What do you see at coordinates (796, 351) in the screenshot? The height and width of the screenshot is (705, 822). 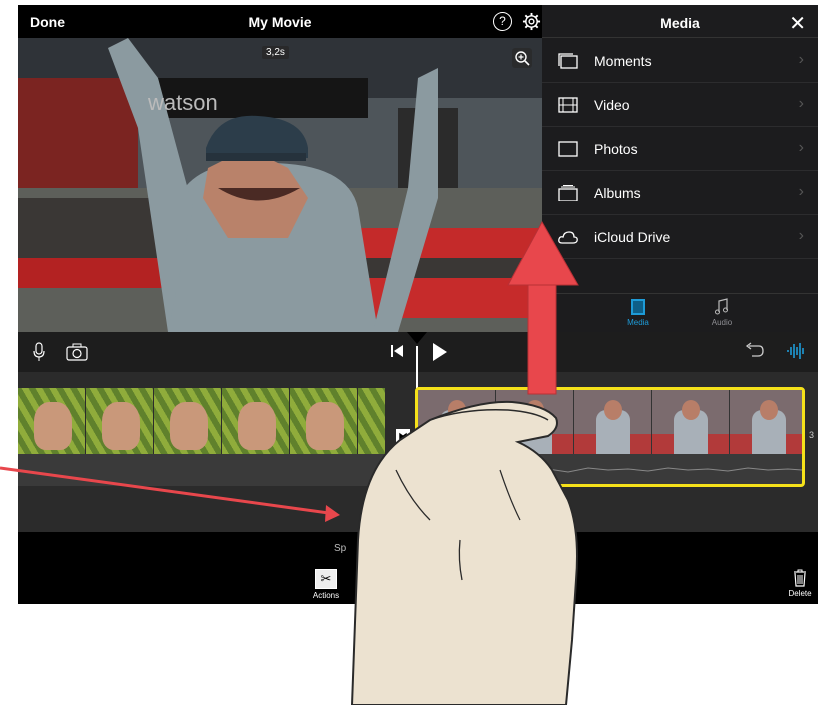 I see `audio-waveform-icon` at bounding box center [796, 351].